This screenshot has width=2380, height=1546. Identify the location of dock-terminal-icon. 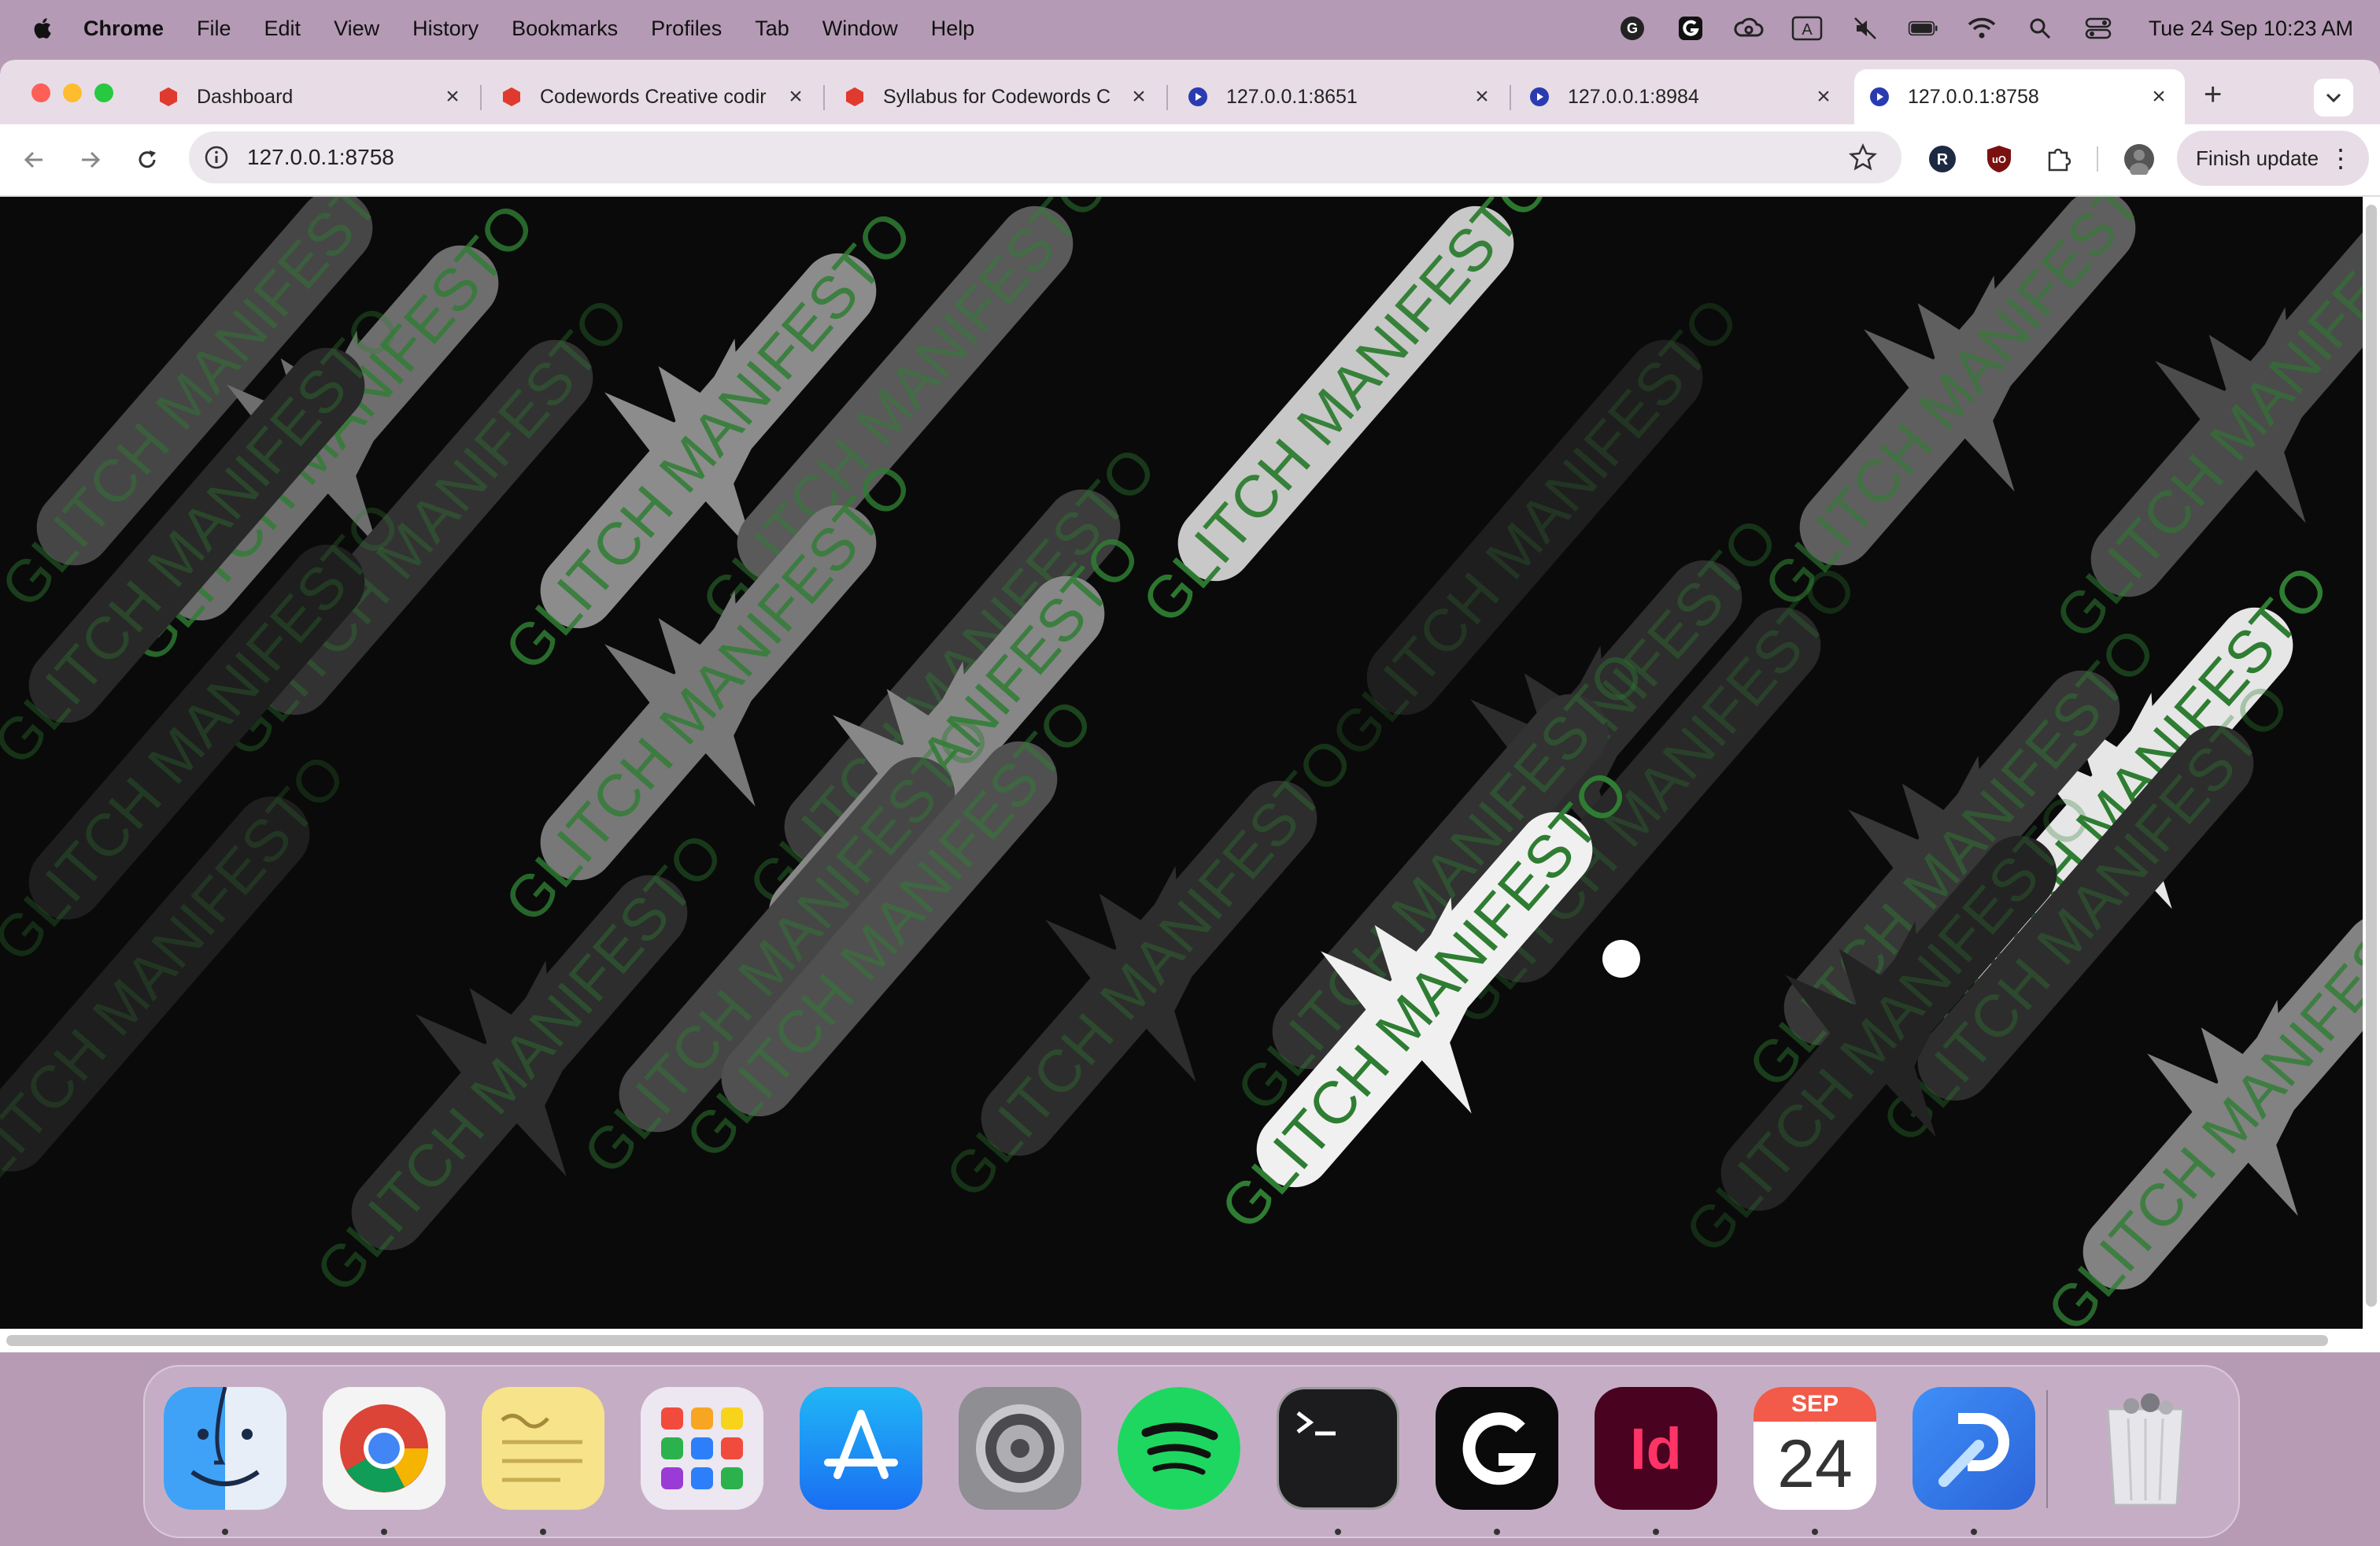
(1338, 1449).